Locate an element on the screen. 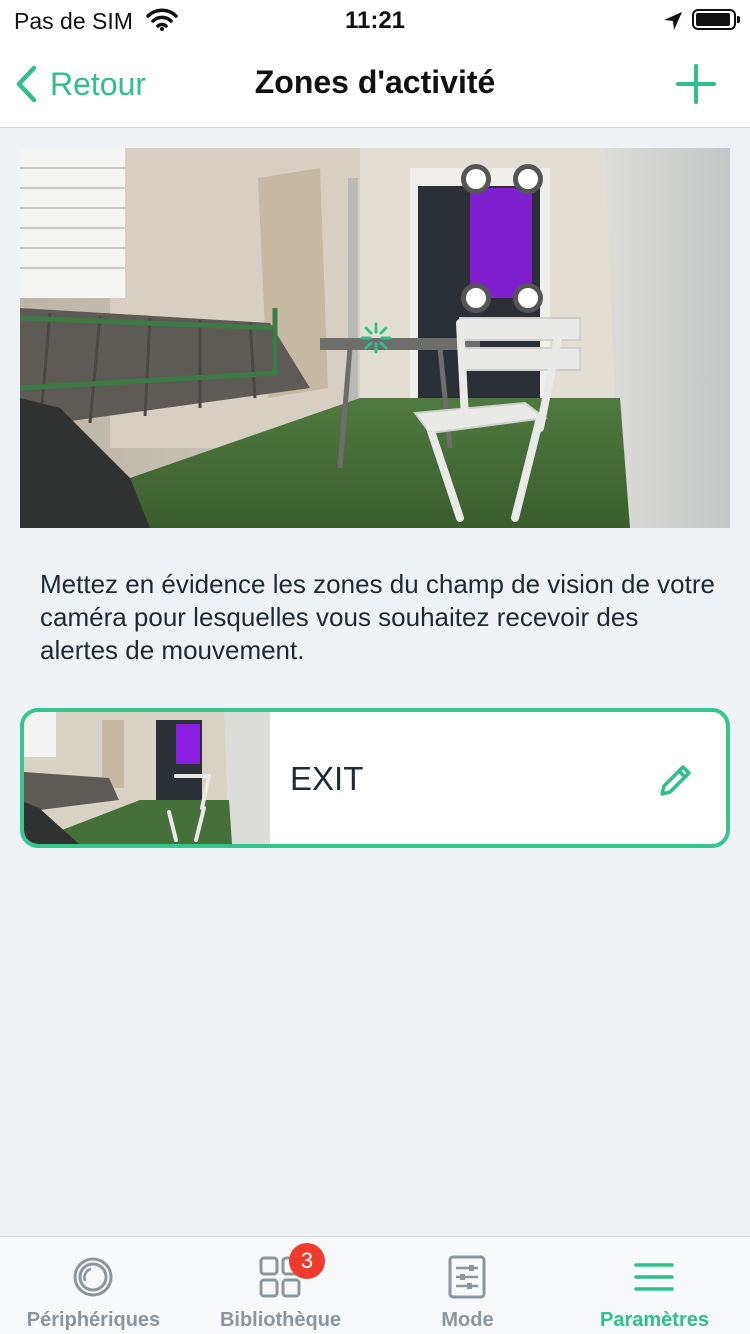 This screenshot has height=1334, width=750. location-arrow-icon is located at coordinates (673, 23).